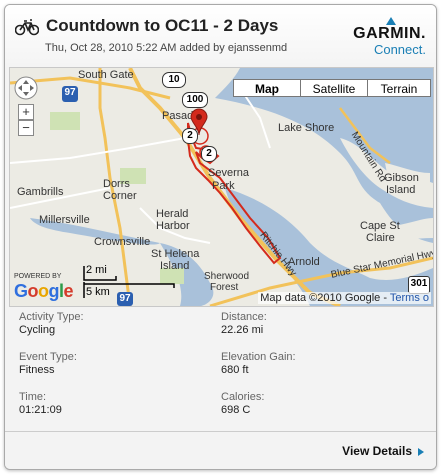 The image size is (443, 476). What do you see at coordinates (243, 397) in the screenshot?
I see `calories-label: Calories:` at bounding box center [243, 397].